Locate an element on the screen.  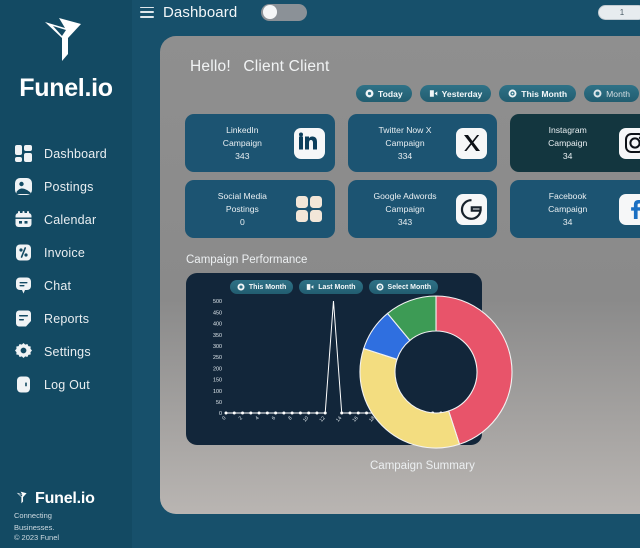
notification-count: 1 is located at coordinates (622, 12).